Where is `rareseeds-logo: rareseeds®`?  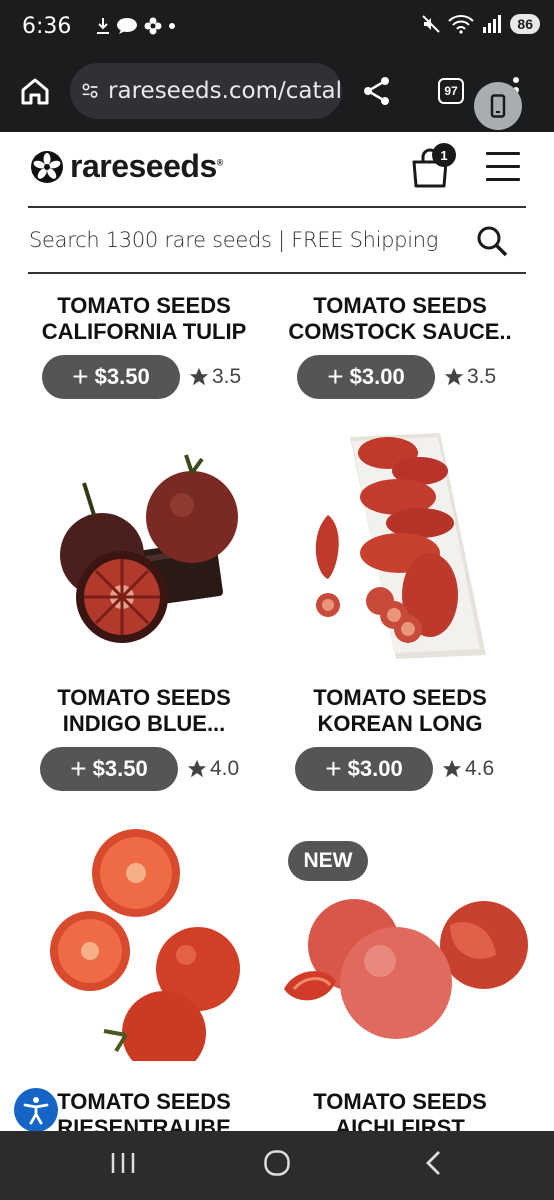
rareseeds-logo: rareseeds® is located at coordinates (126, 166).